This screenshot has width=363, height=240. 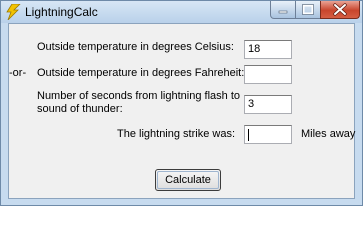 I want to click on lightning-bolt-icon, so click(x=13, y=12).